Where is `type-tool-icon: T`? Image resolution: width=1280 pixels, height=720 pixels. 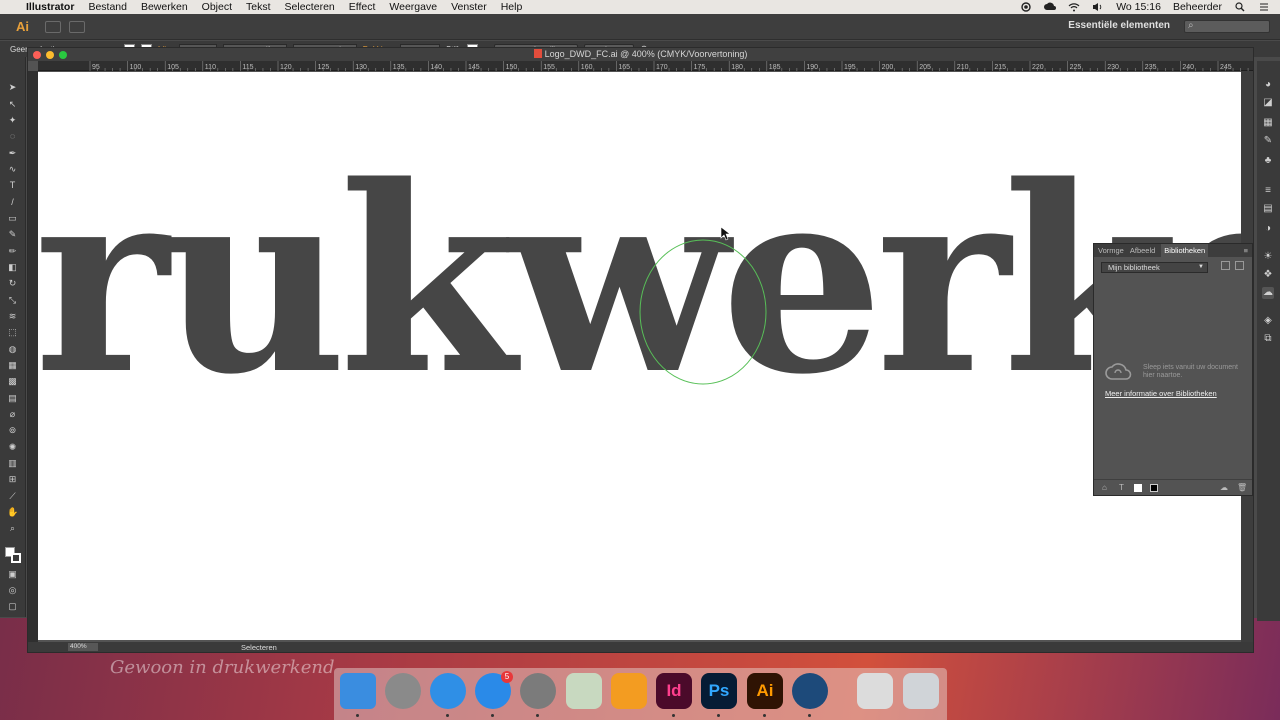 type-tool-icon: T is located at coordinates (12, 185).